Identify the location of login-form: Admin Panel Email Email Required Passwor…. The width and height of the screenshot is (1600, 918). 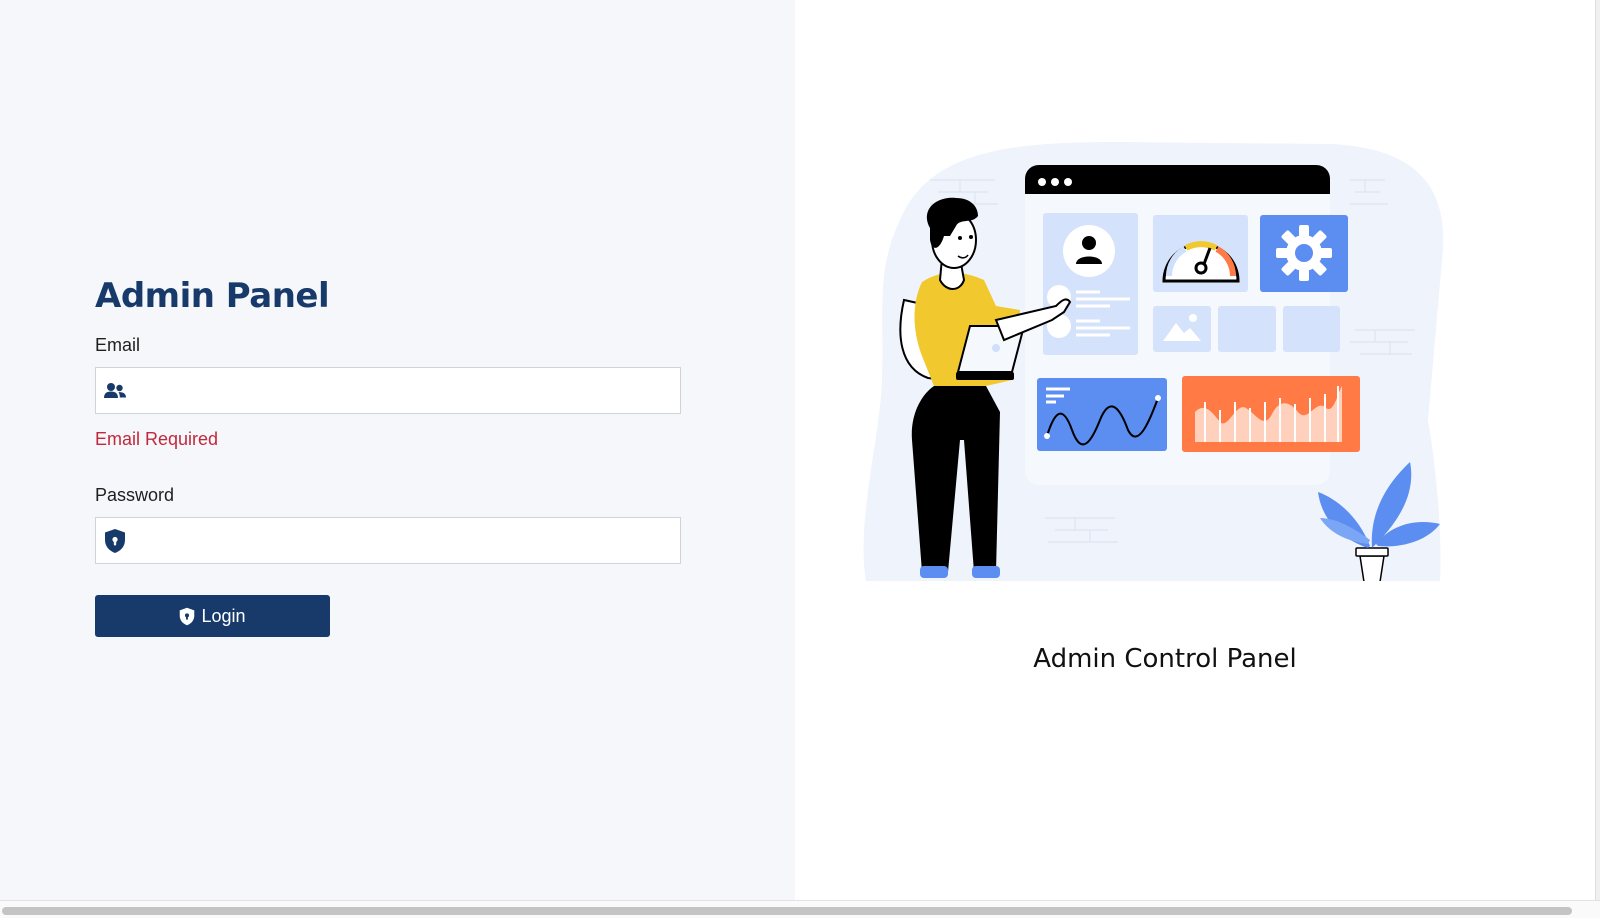
(388, 453).